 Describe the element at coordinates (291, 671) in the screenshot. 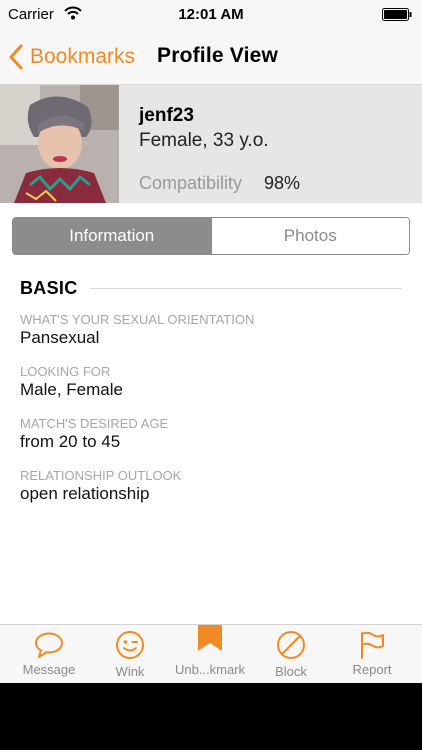

I see `tab-label: Block` at that location.